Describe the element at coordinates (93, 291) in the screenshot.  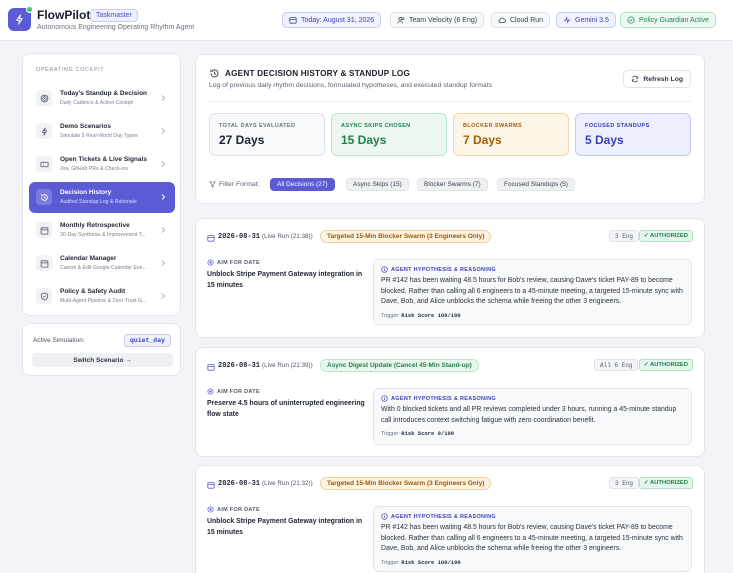
I see `sidebar-item-title: Policy & Safety Audit` at that location.